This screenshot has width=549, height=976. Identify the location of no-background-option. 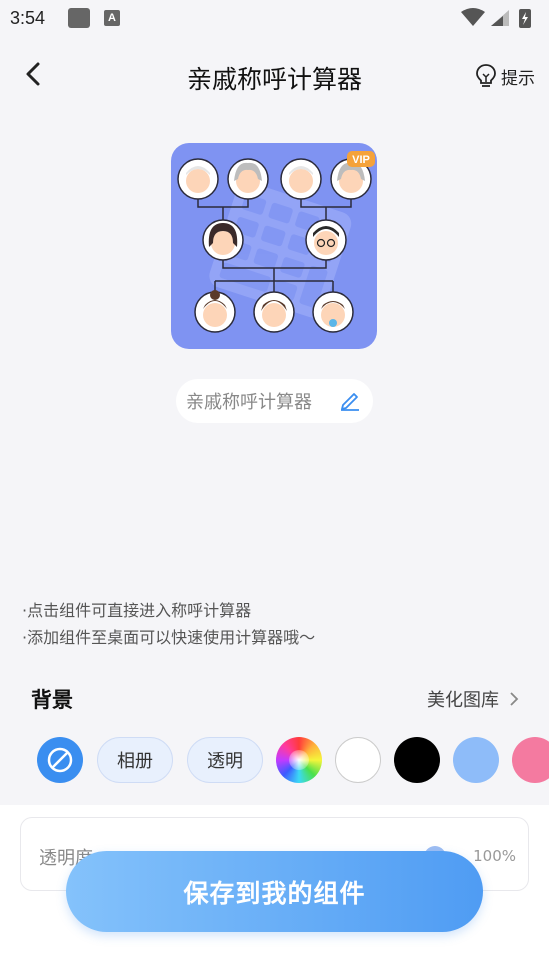
(60, 760).